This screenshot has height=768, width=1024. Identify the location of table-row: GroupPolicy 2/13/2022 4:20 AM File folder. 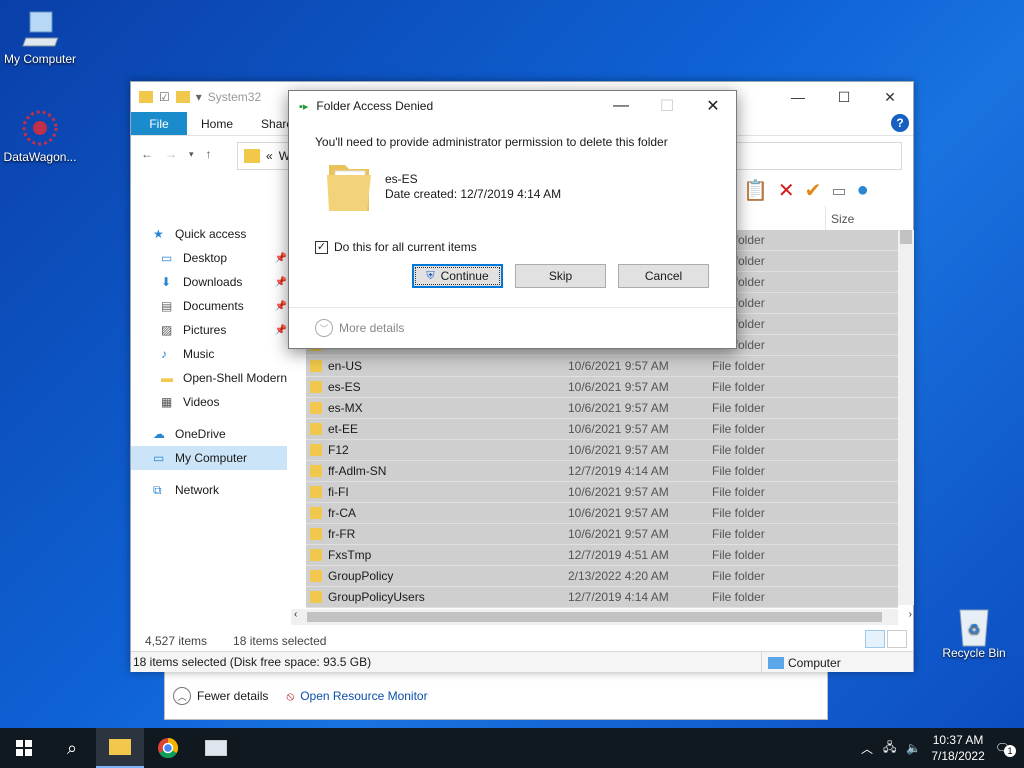
(602, 576).